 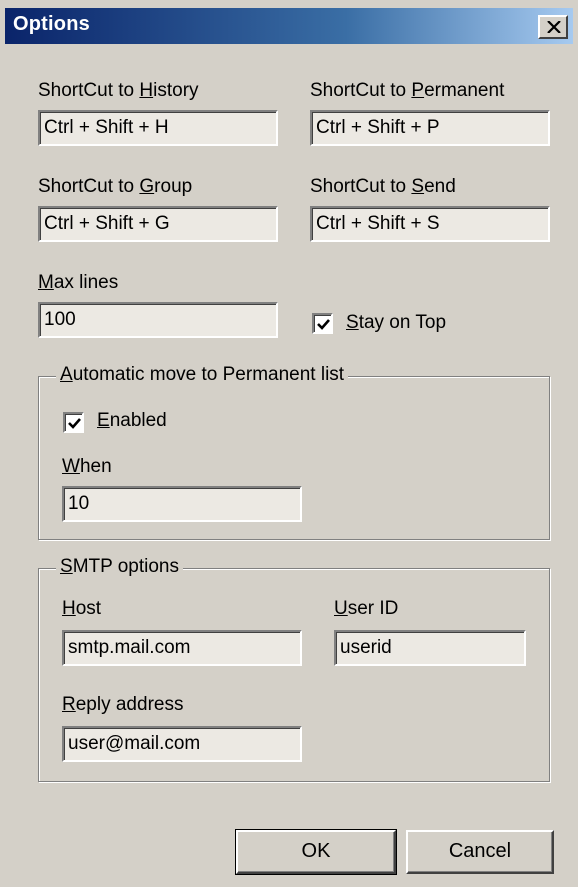 What do you see at coordinates (182, 744) in the screenshot?
I see `reply-address-field: user@mail.com` at bounding box center [182, 744].